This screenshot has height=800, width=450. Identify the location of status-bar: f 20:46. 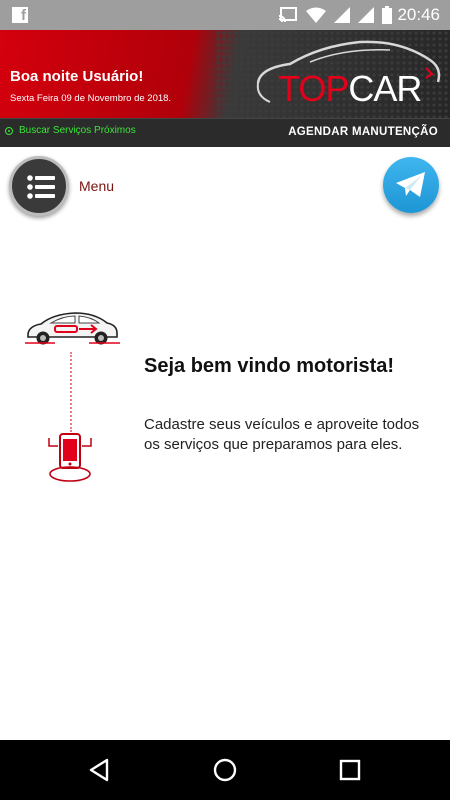
(225, 15).